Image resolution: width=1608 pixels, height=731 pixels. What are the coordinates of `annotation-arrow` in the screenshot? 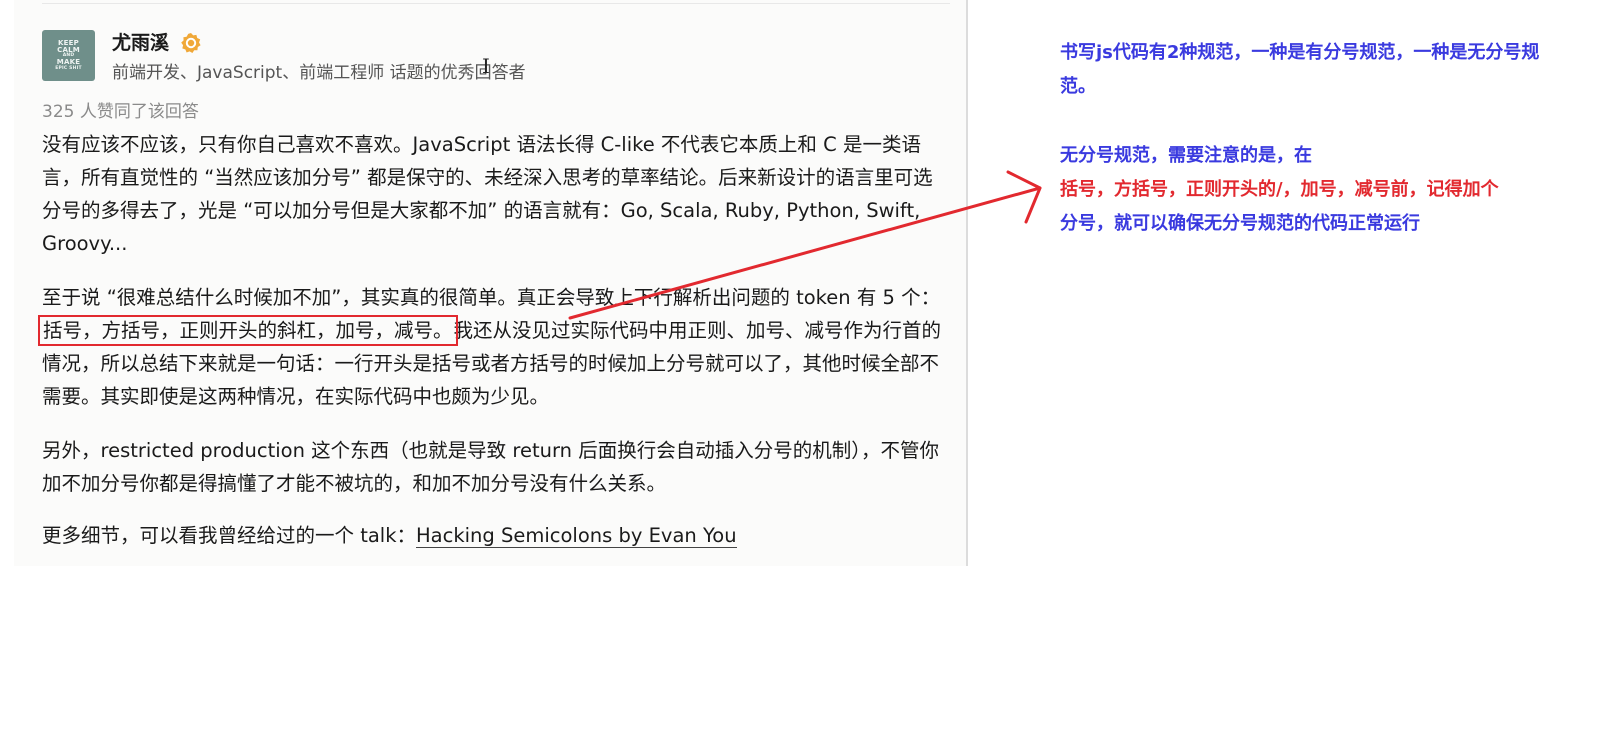 It's located at (805, 245).